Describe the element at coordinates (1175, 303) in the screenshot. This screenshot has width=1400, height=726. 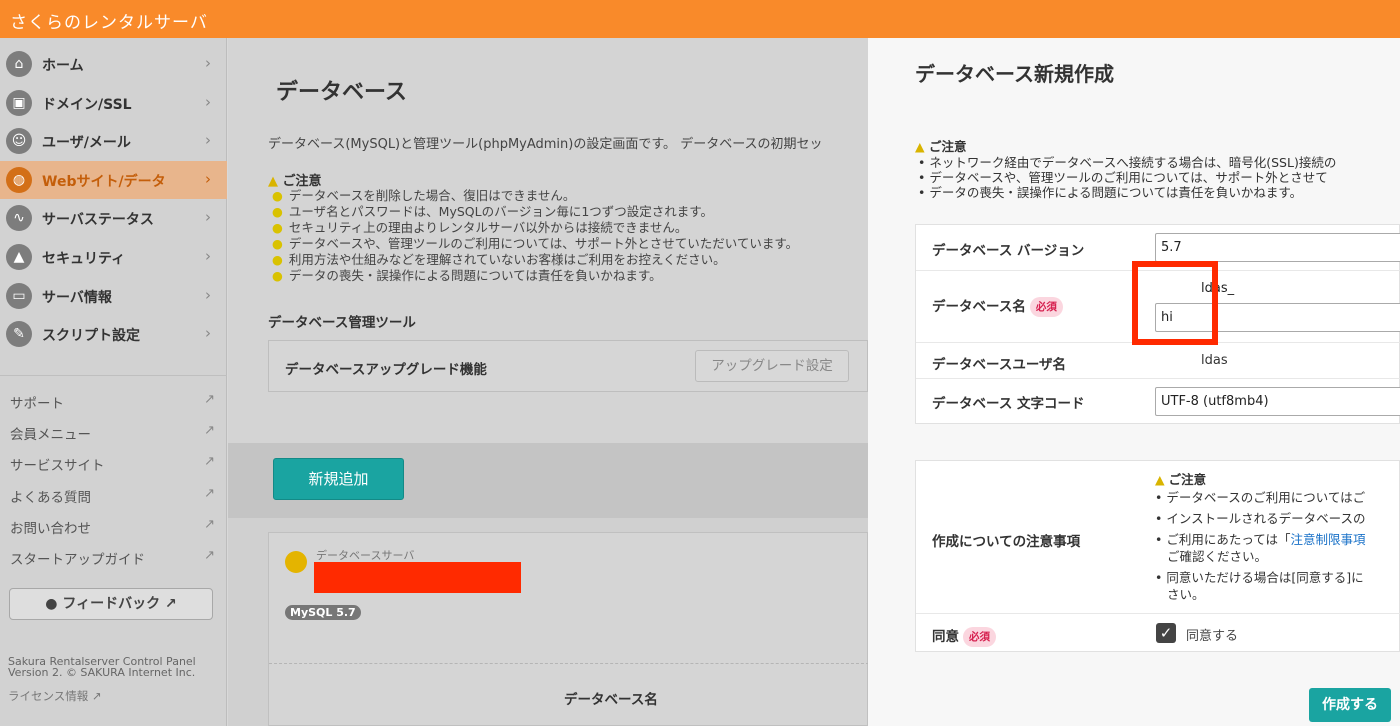
I see `red-highlight-box` at that location.